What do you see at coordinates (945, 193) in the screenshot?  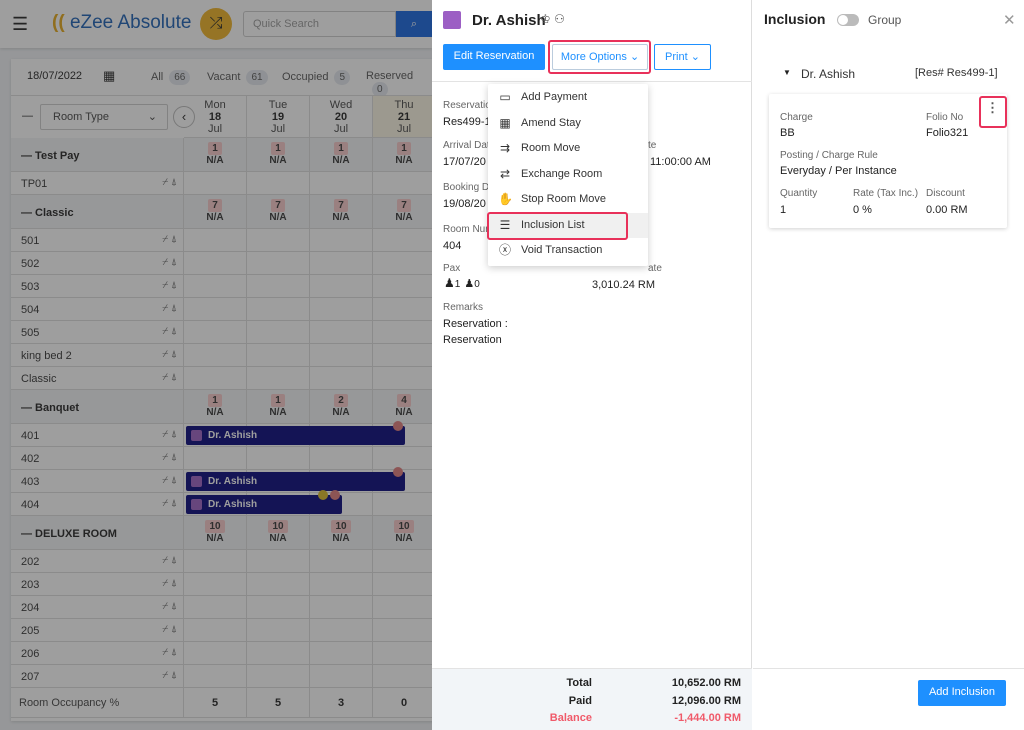 I see `discount-label: Discount` at bounding box center [945, 193].